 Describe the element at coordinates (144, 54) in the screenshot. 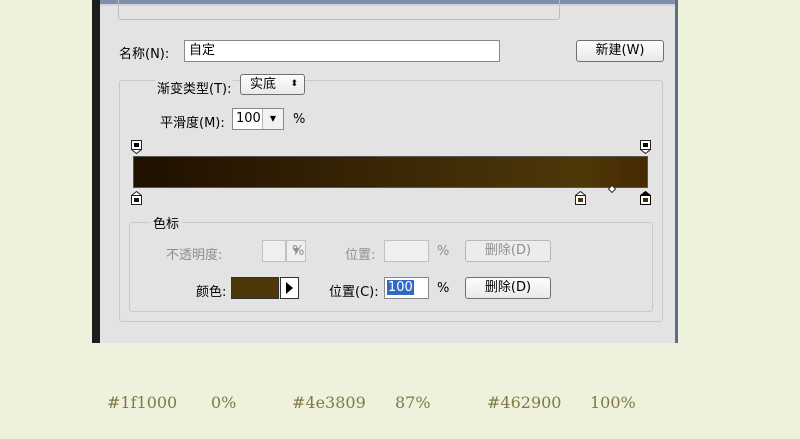

I see `name-label: 名称(N):` at that location.